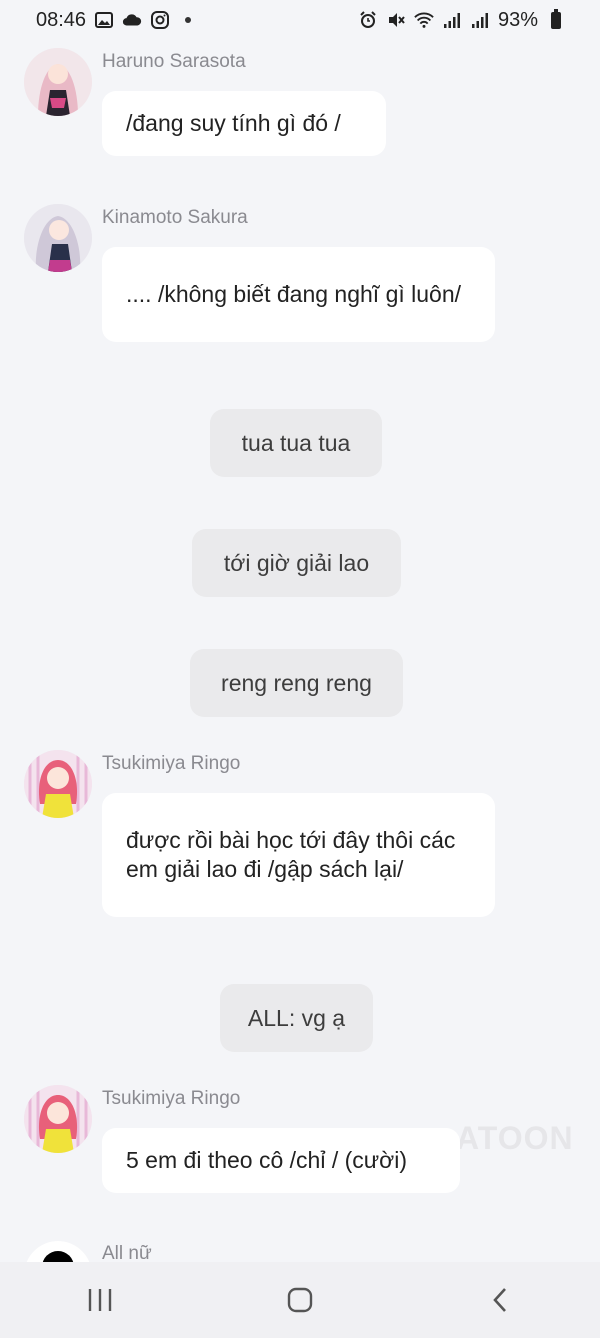 The height and width of the screenshot is (1338, 600). I want to click on battery-level: 93%, so click(517, 19).